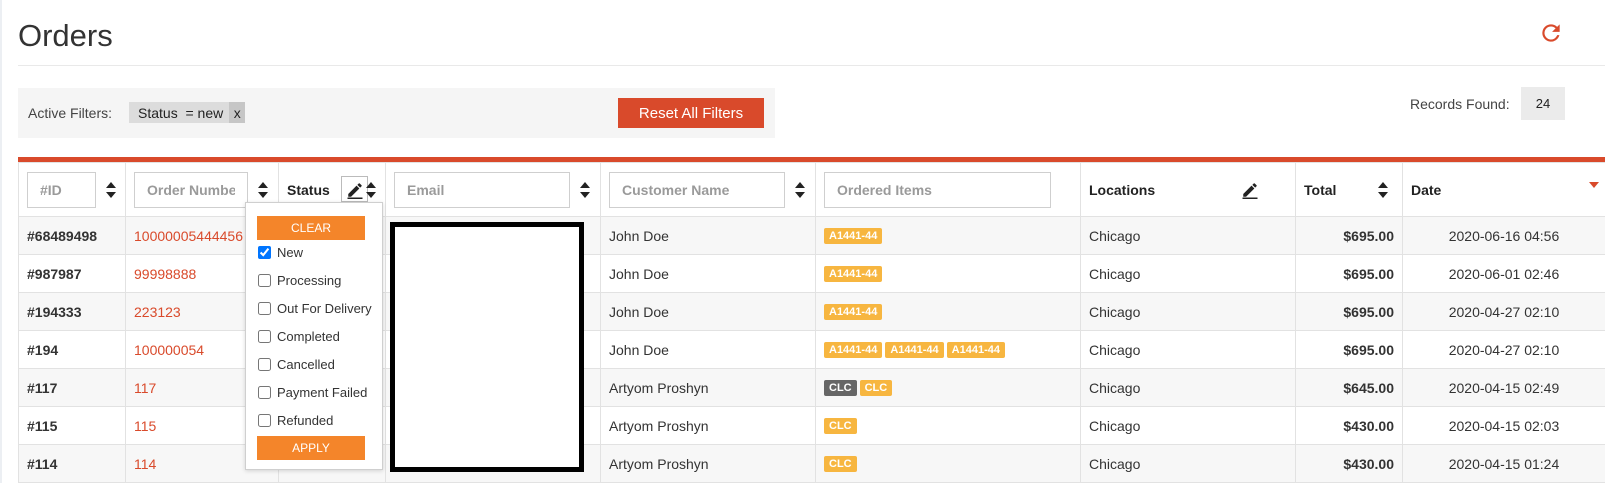 The width and height of the screenshot is (1605, 483). What do you see at coordinates (145, 388) in the screenshot?
I see `order-number-link: 117` at bounding box center [145, 388].